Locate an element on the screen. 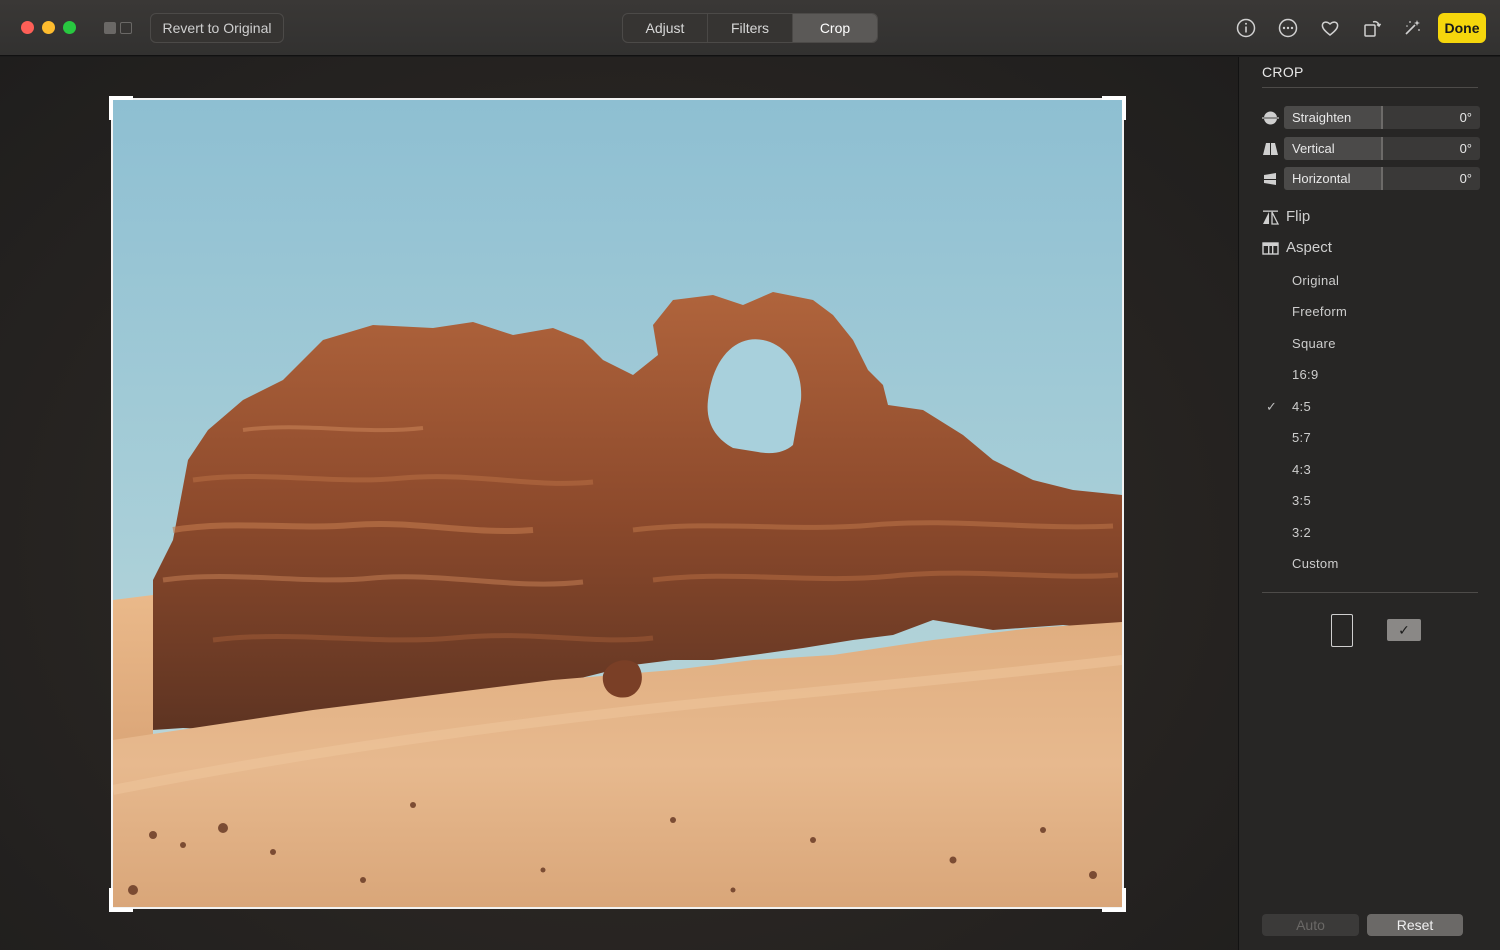 The width and height of the screenshot is (1500, 950). flip-icon is located at coordinates (1271, 217).